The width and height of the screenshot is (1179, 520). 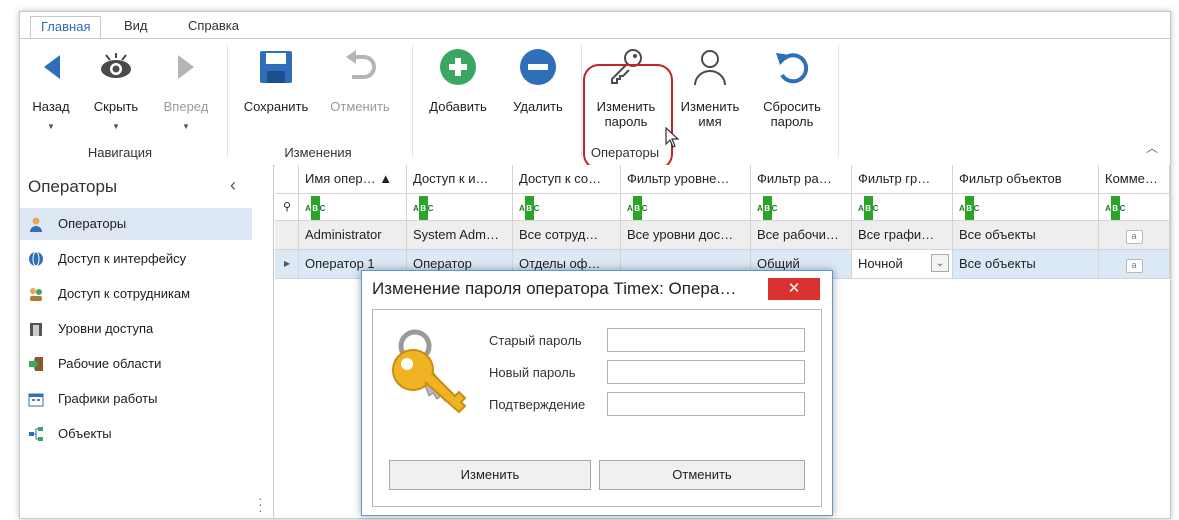 What do you see at coordinates (792, 106) in the screenshot?
I see `reset-password-line1: Сбросить` at bounding box center [792, 106].